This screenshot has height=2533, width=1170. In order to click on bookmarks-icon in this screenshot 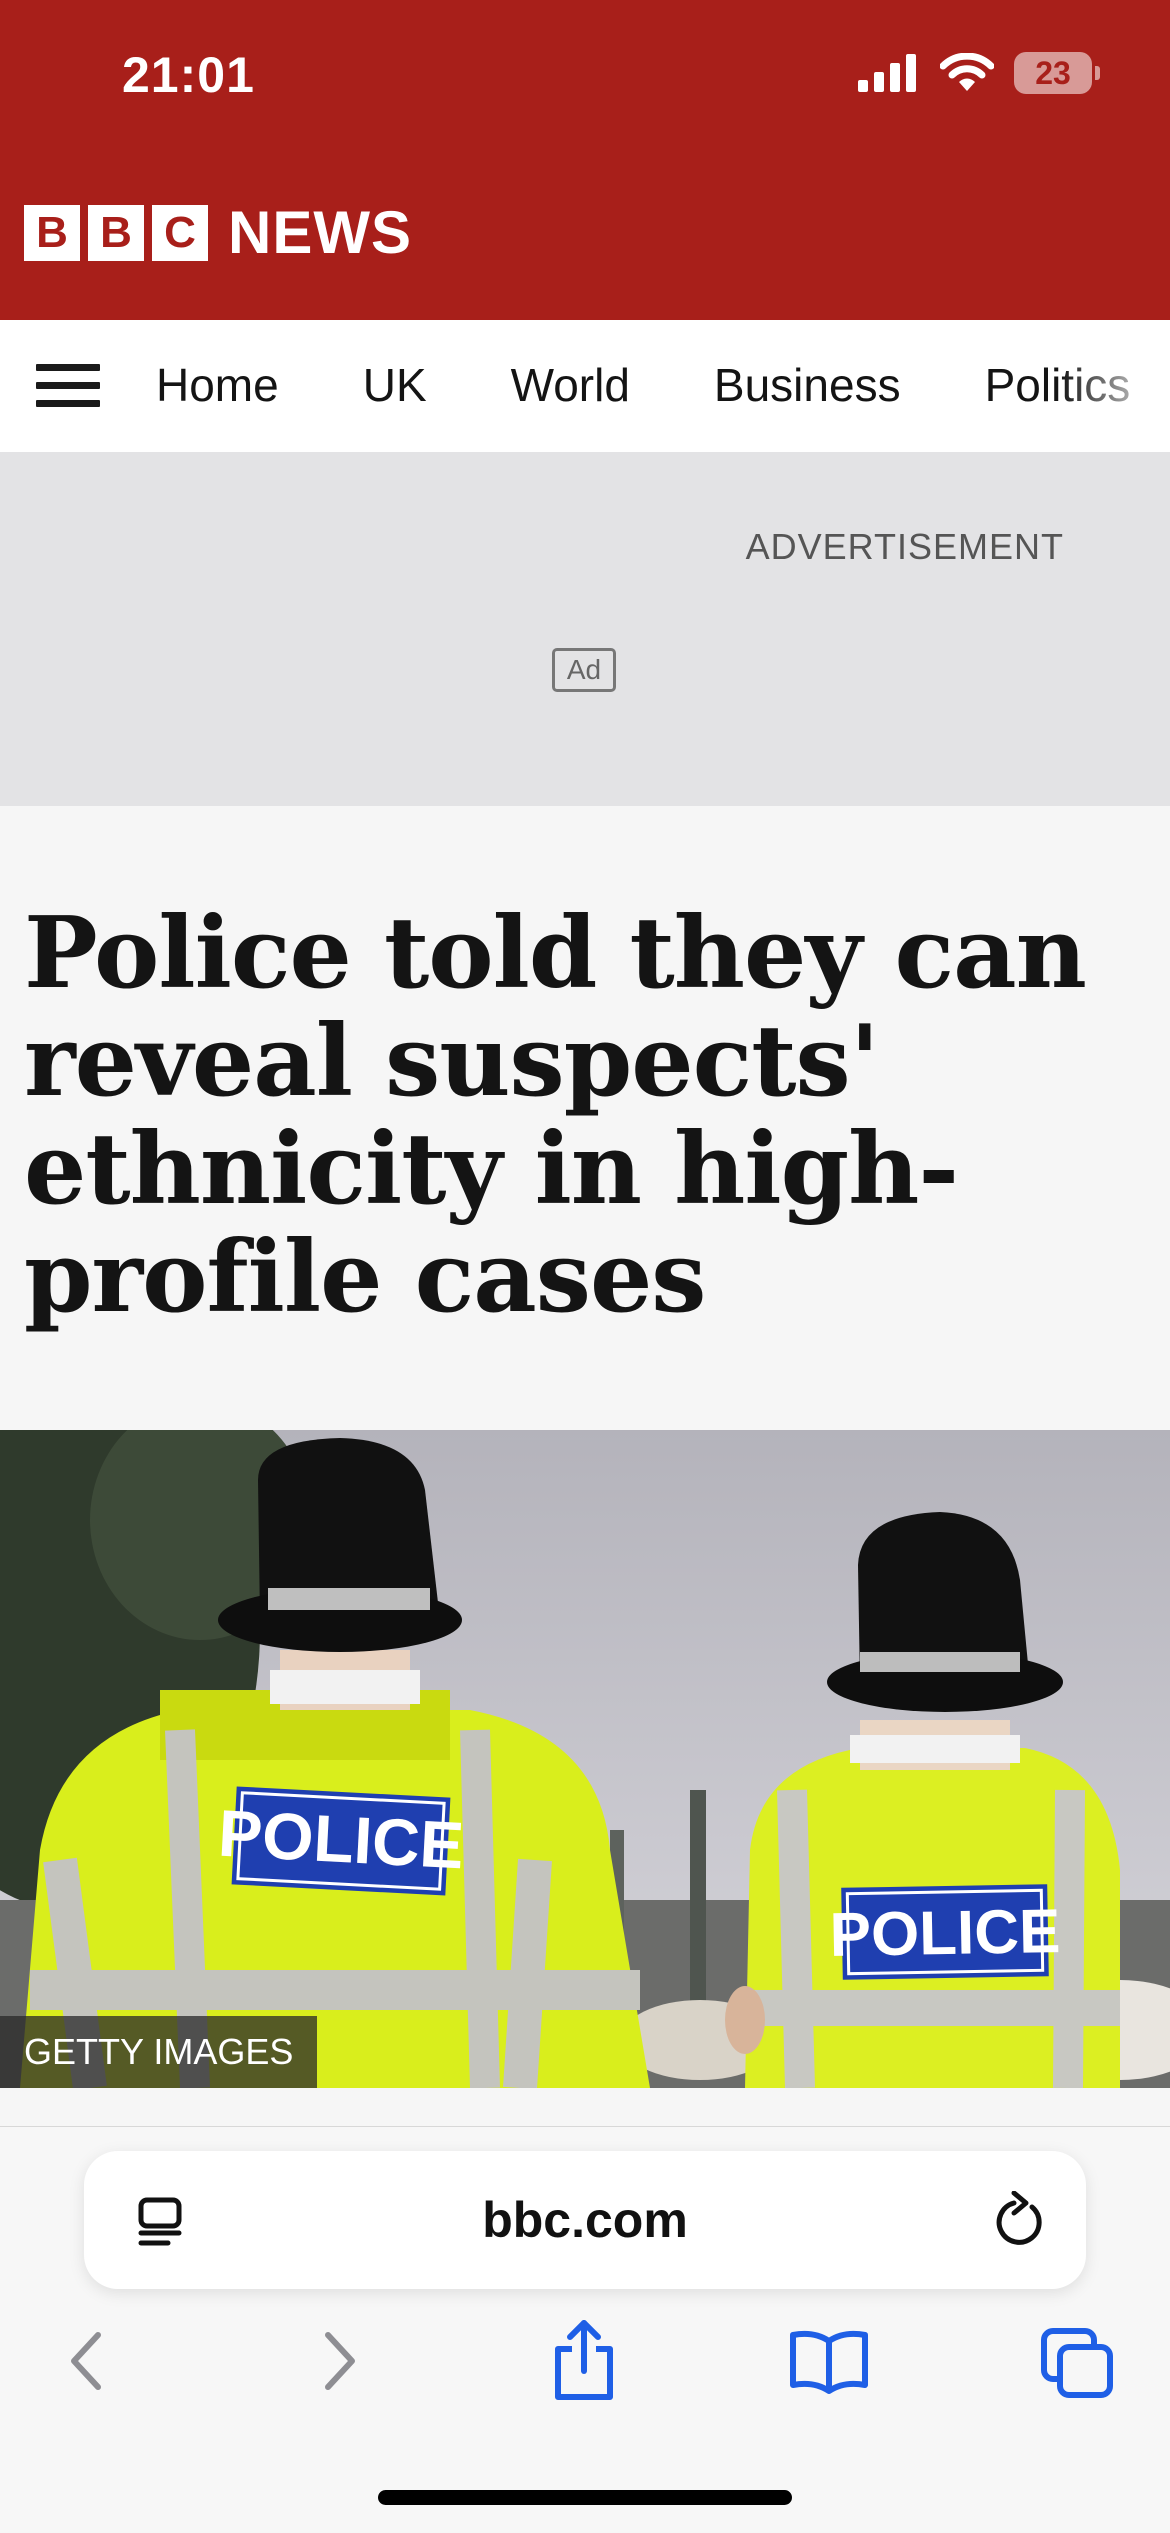, I will do `click(829, 2361)`.